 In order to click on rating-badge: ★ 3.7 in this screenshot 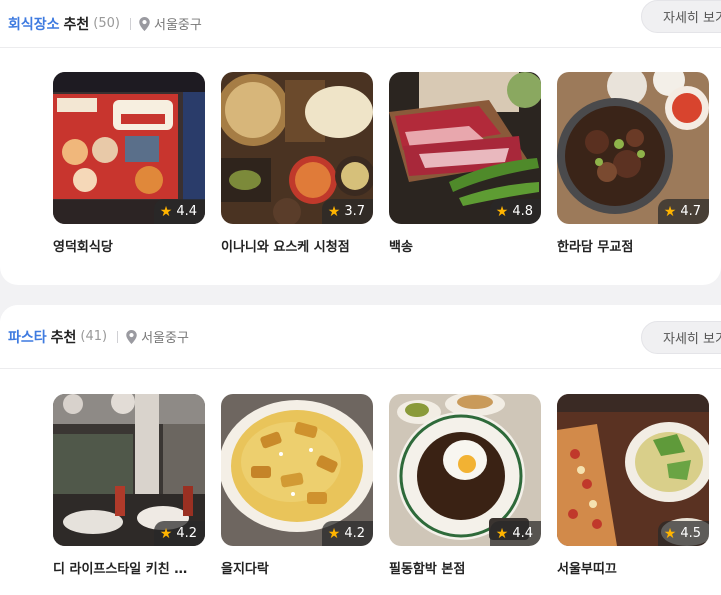, I will do `click(347, 211)`.